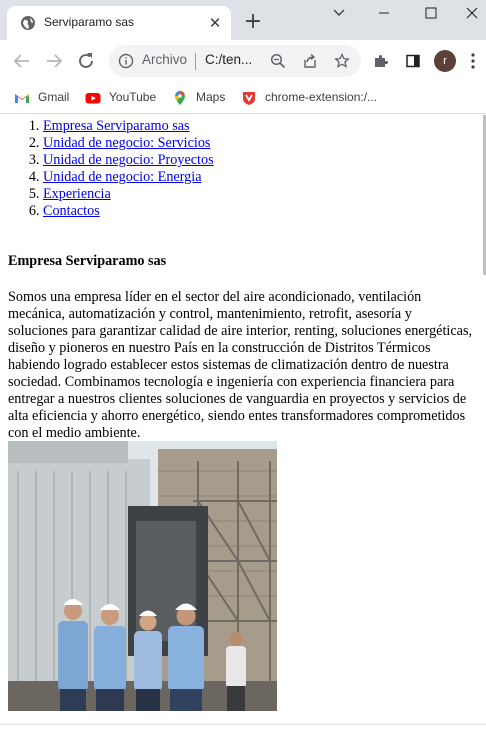  I want to click on omnibox-divider, so click(195, 61).